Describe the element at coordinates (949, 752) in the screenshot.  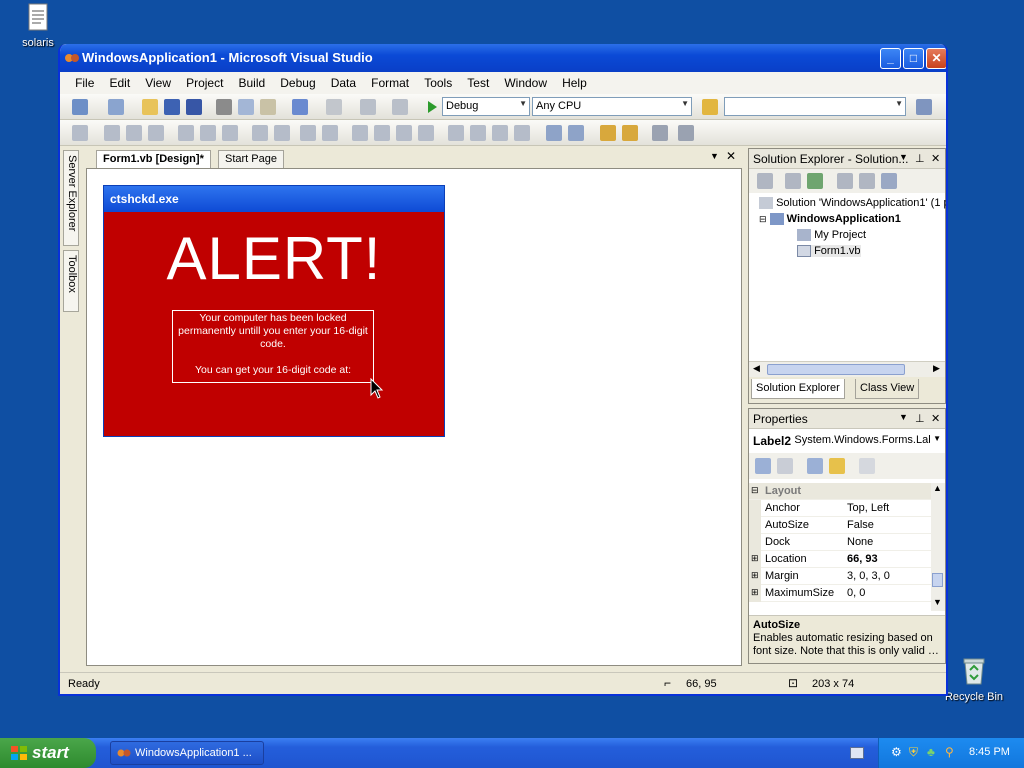
I see `search-icon: ⚲` at that location.